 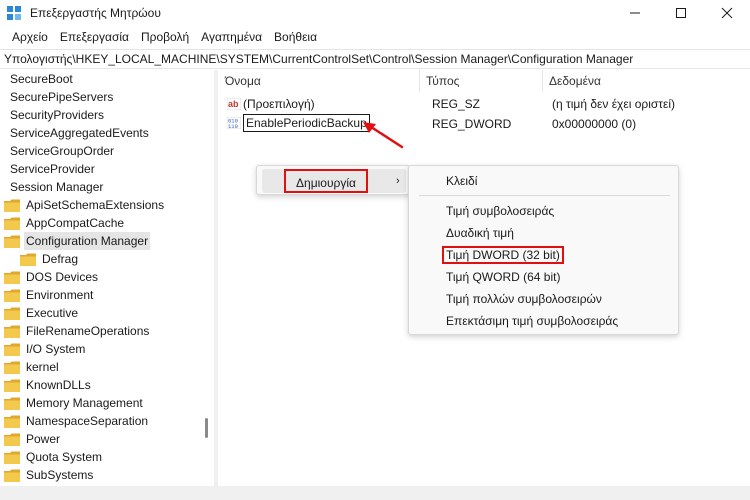 I want to click on title-bar: Επεξεργαστής Μητρώου, so click(x=375, y=13).